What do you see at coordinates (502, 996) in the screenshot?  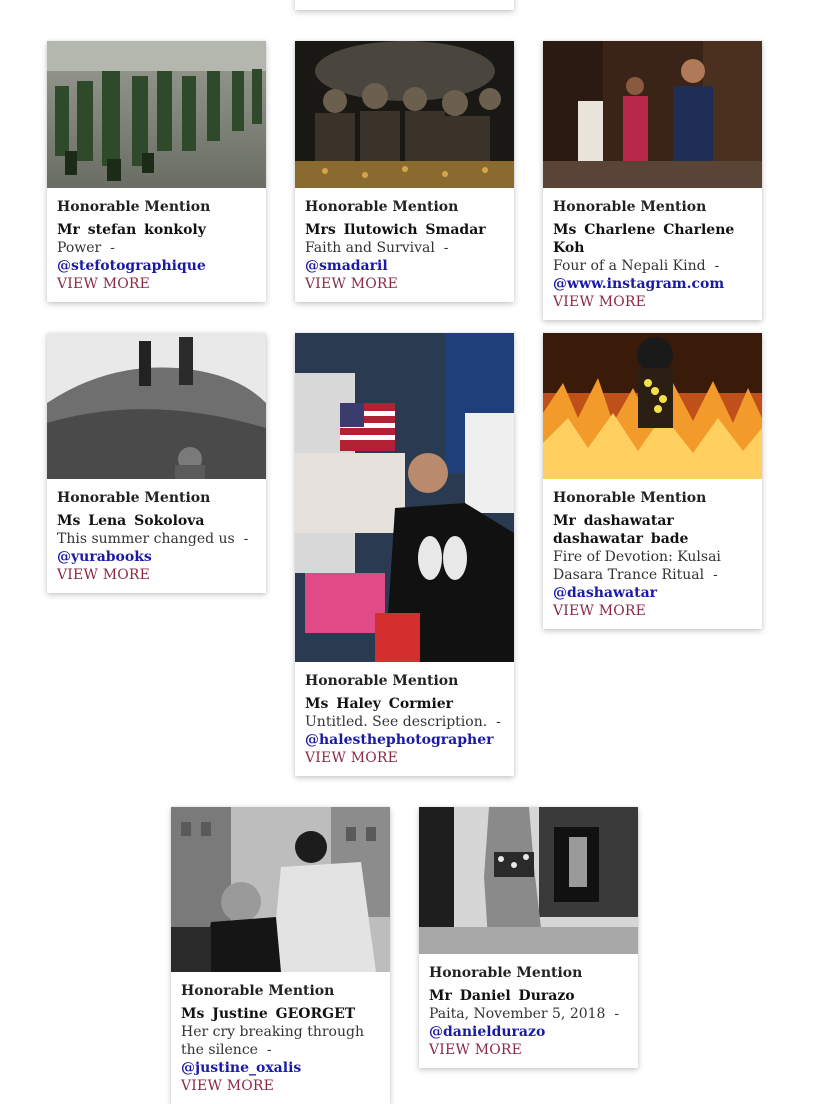 I see `photographer-name: Mr Daniel Durazo` at bounding box center [502, 996].